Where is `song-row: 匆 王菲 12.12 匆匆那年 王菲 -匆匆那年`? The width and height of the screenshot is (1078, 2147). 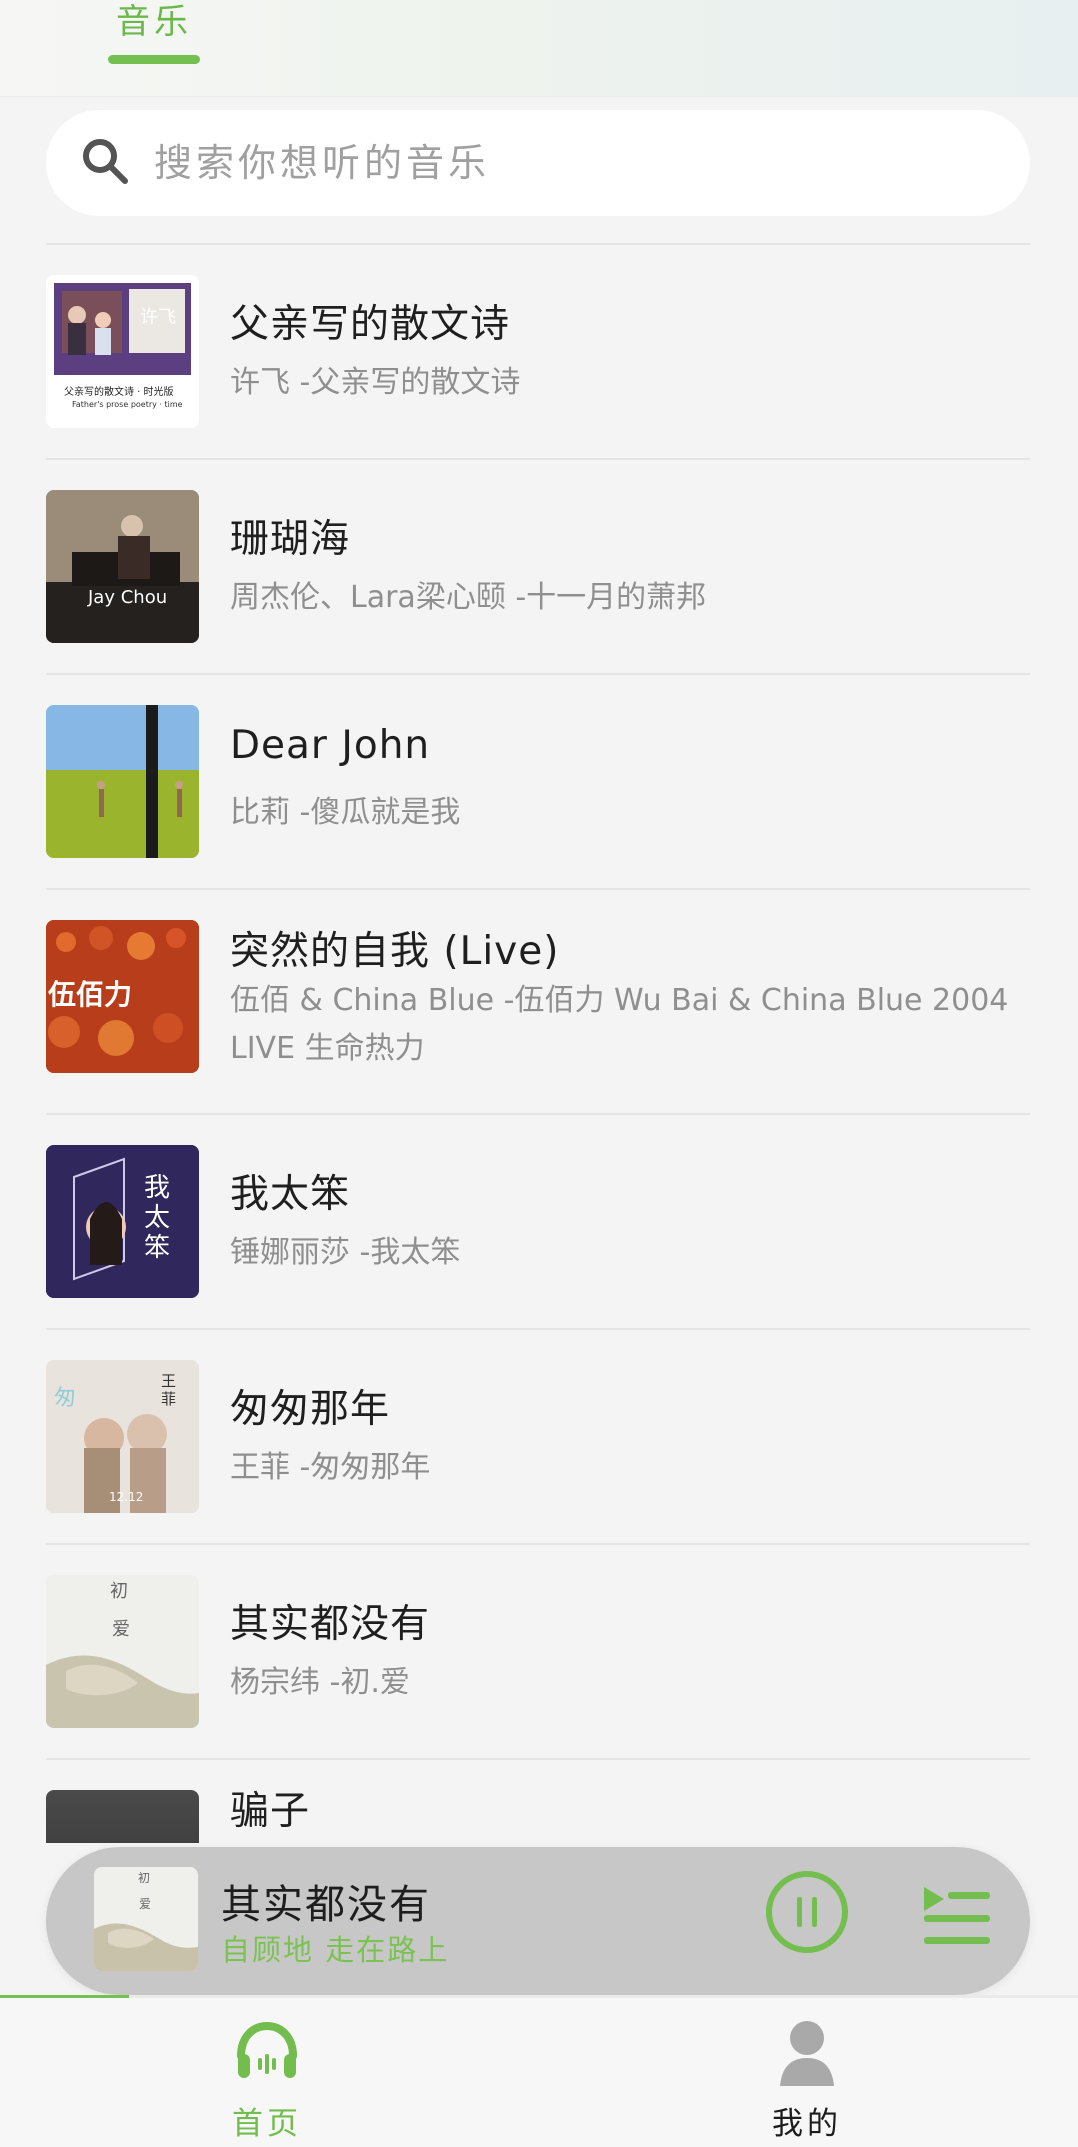
song-row: 匆 王菲 12.12 匆匆那年 王菲 -匆匆那年 is located at coordinates (538, 1435).